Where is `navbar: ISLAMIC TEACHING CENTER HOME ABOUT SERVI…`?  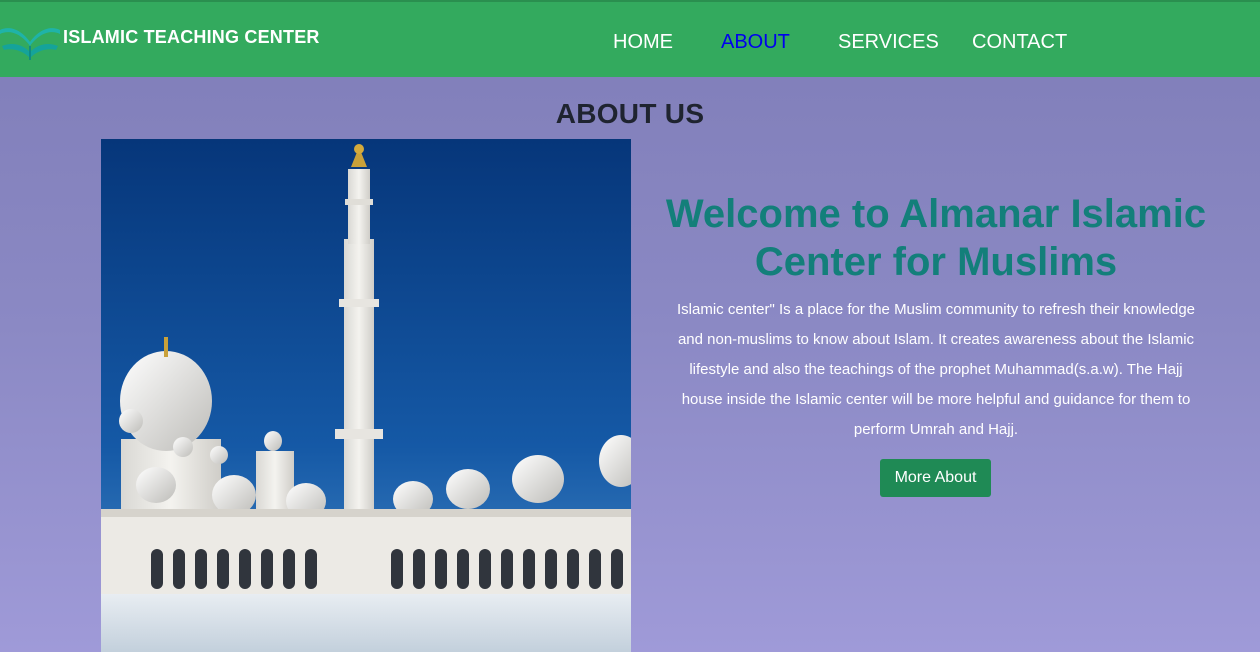 navbar: ISLAMIC TEACHING CENTER HOME ABOUT SERVI… is located at coordinates (630, 38).